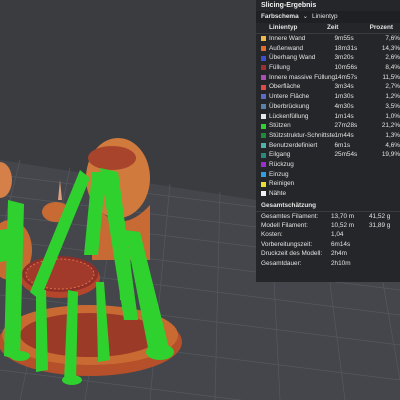 This screenshot has height=400, width=400. What do you see at coordinates (328, 39) in the screenshot?
I see `line-type-row: Innere Wand 9m55s 7,6%` at bounding box center [328, 39].